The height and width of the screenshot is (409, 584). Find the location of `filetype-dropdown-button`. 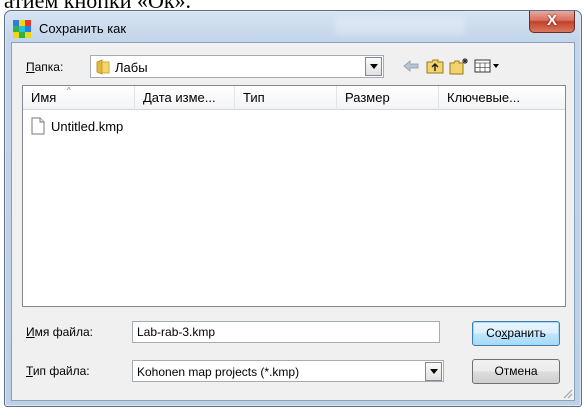

filetype-dropdown-button is located at coordinates (433, 371).